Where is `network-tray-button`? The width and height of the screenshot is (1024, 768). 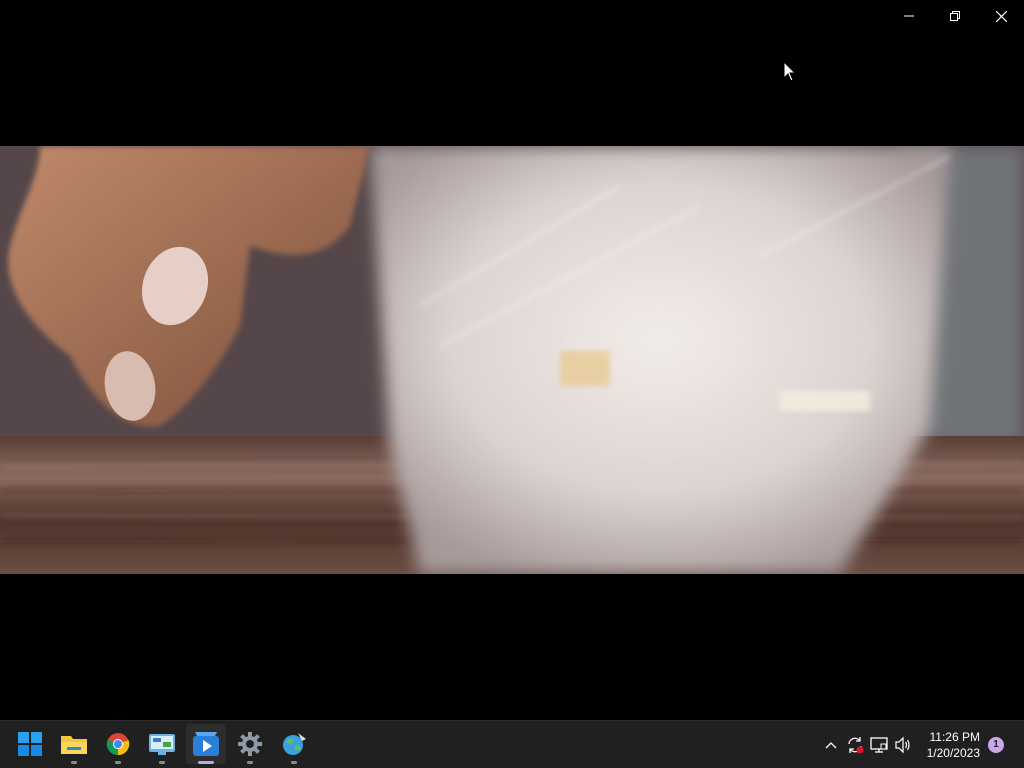
network-tray-button is located at coordinates (879, 745).